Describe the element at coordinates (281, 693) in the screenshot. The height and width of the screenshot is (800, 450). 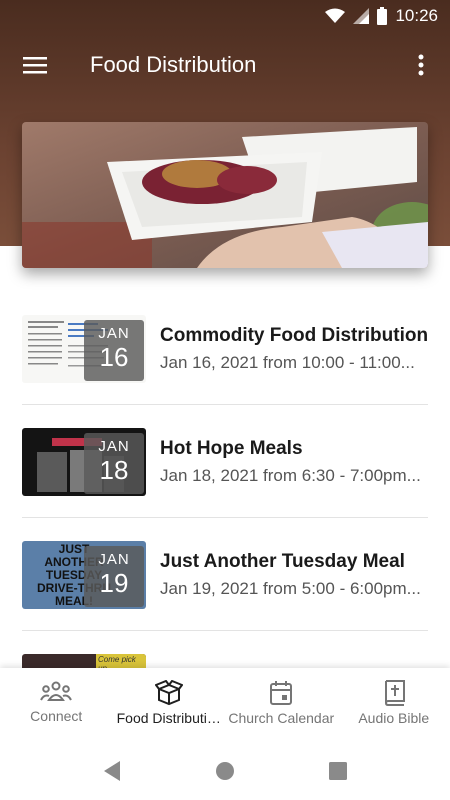
I see `calendar-icon` at that location.